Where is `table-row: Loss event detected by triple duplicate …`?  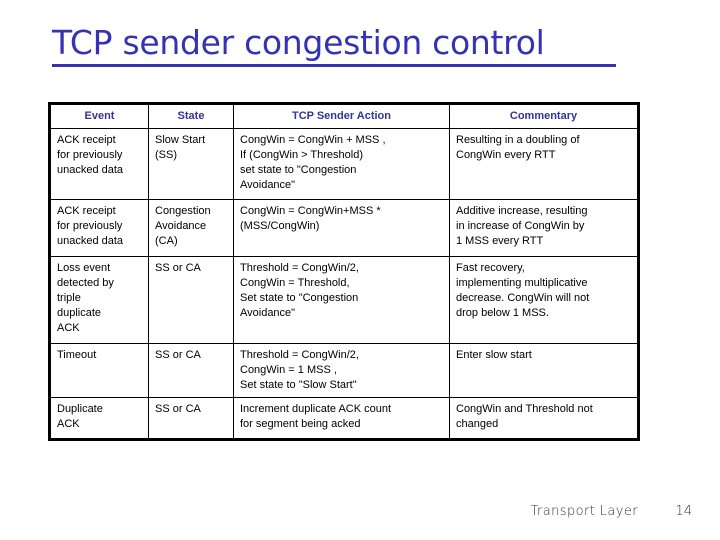
table-row: Loss event detected by triple duplicate … is located at coordinates (344, 300).